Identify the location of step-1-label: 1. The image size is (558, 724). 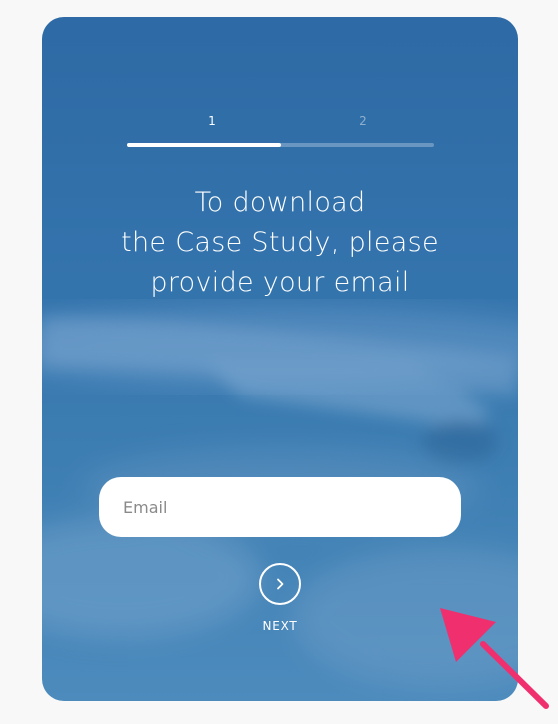
(212, 121).